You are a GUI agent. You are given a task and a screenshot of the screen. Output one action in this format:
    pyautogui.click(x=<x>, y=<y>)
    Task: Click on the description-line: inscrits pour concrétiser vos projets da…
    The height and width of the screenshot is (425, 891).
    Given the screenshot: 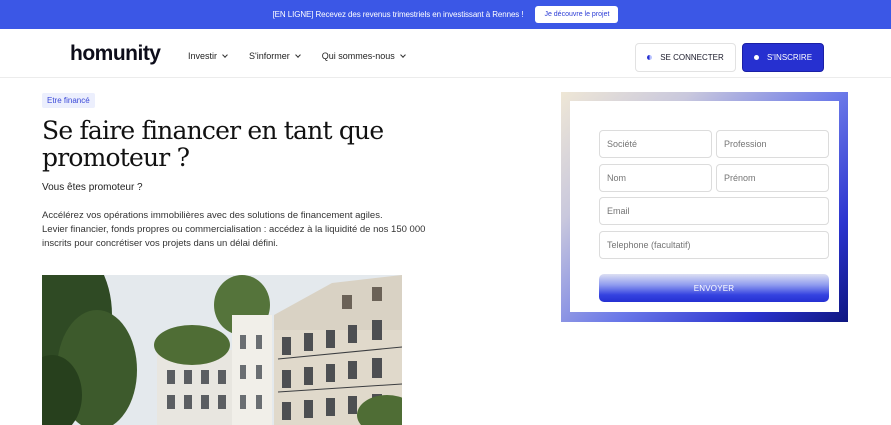 What is the action you would take?
    pyautogui.click(x=160, y=243)
    